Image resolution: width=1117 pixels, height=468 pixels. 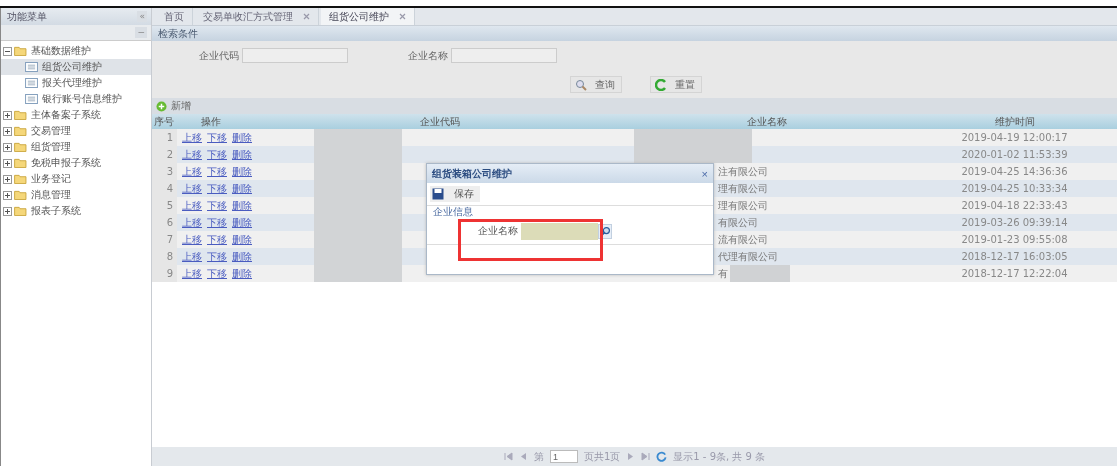 I want to click on table-cell: 代理有限公司, so click(x=748, y=256).